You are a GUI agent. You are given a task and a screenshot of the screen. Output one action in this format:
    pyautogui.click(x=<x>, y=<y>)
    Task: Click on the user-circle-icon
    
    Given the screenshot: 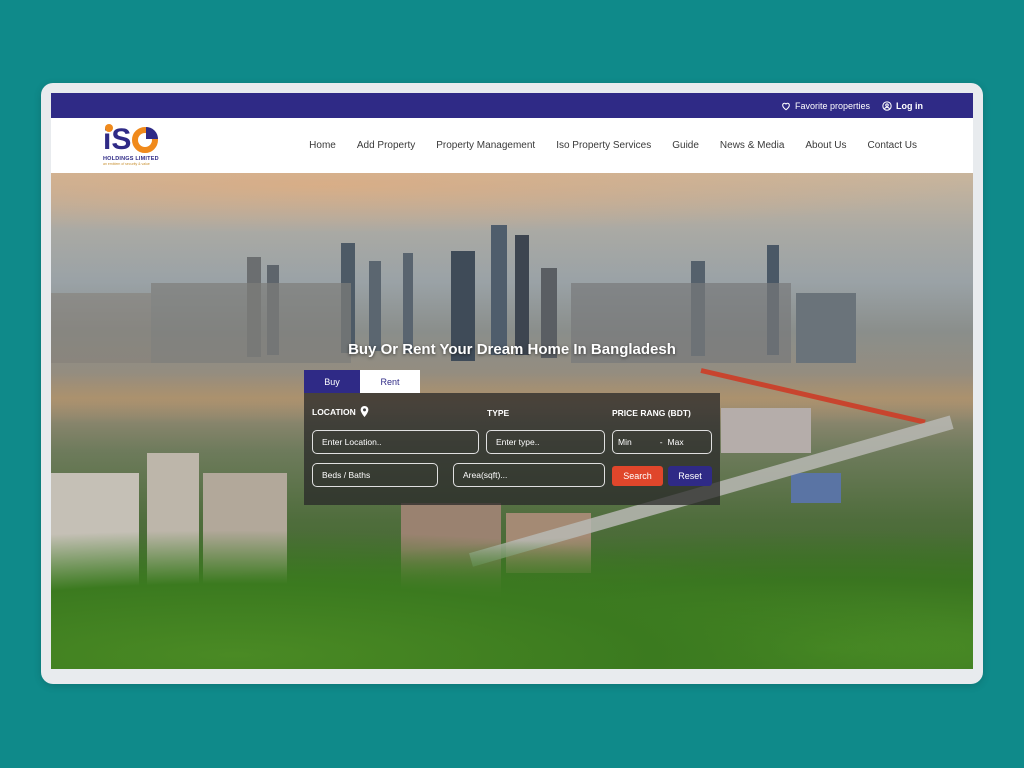 What is the action you would take?
    pyautogui.click(x=887, y=105)
    